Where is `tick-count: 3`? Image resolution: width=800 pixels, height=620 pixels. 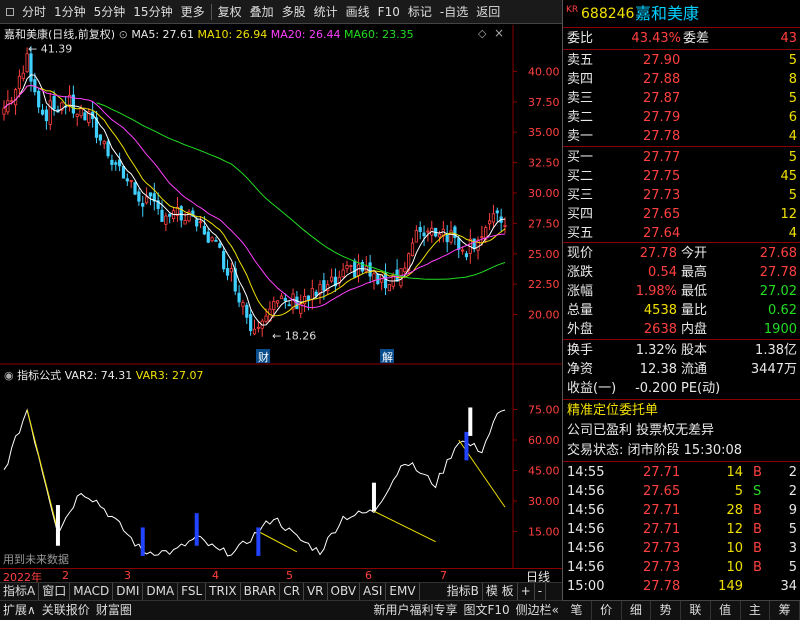 tick-count: 3 is located at coordinates (792, 548).